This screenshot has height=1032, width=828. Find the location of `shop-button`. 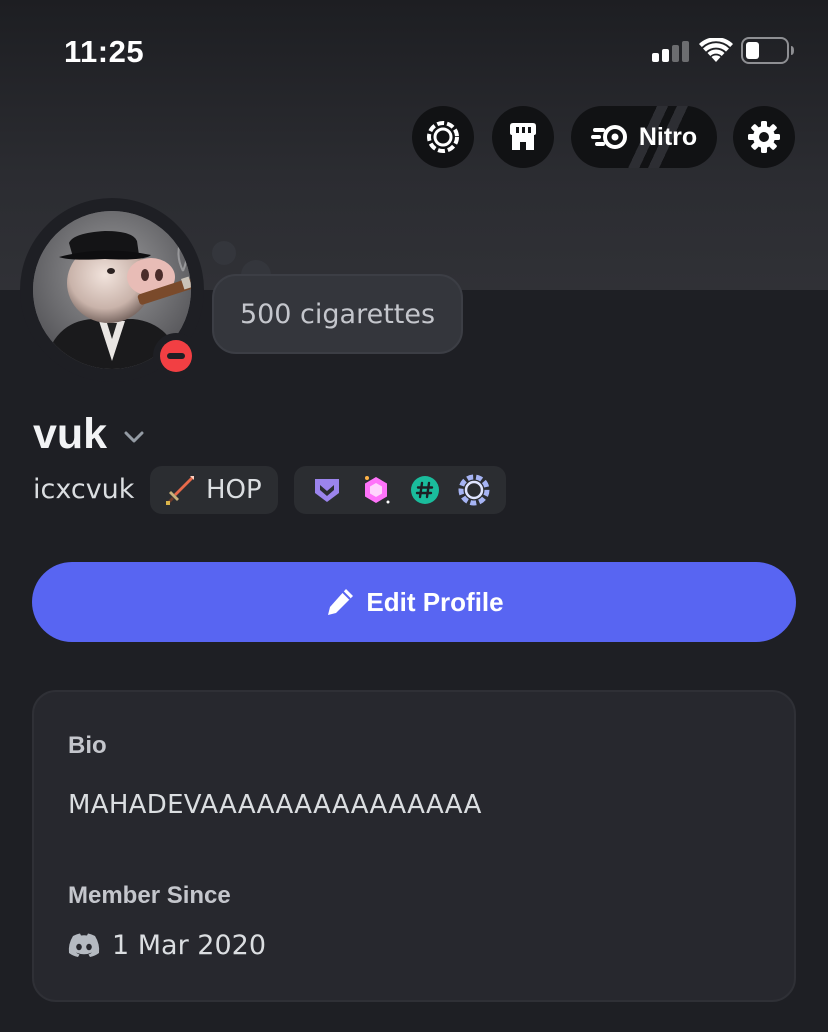

shop-button is located at coordinates (523, 137).